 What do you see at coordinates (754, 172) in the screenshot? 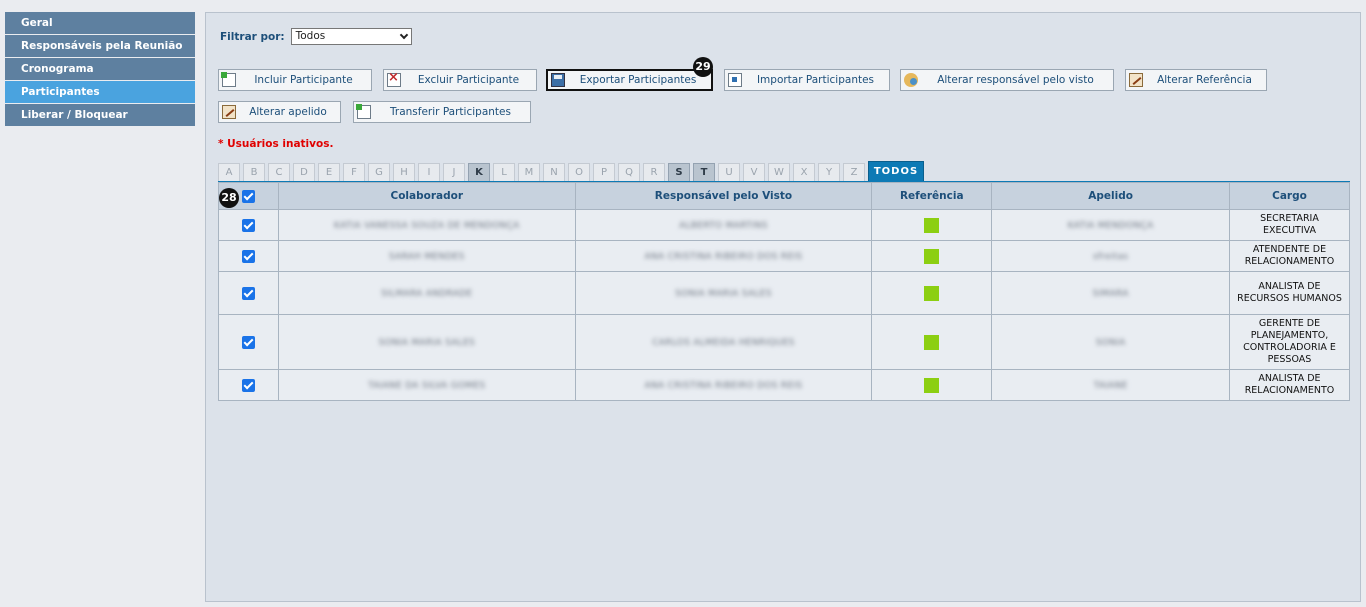
I see `letter-tab-v: V` at bounding box center [754, 172].